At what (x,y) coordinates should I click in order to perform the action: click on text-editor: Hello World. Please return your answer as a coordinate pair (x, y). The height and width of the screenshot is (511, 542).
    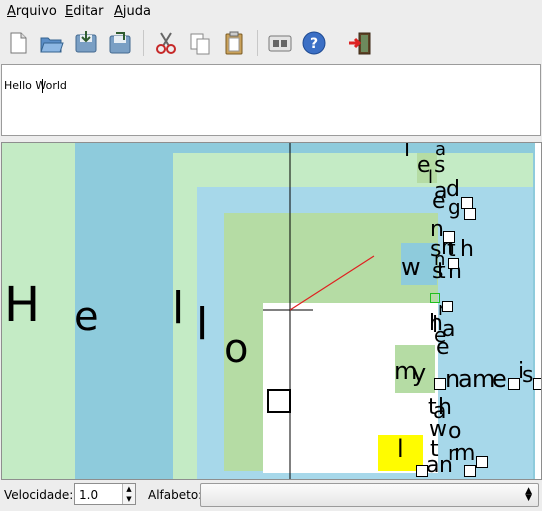
    Looking at the image, I should click on (271, 100).